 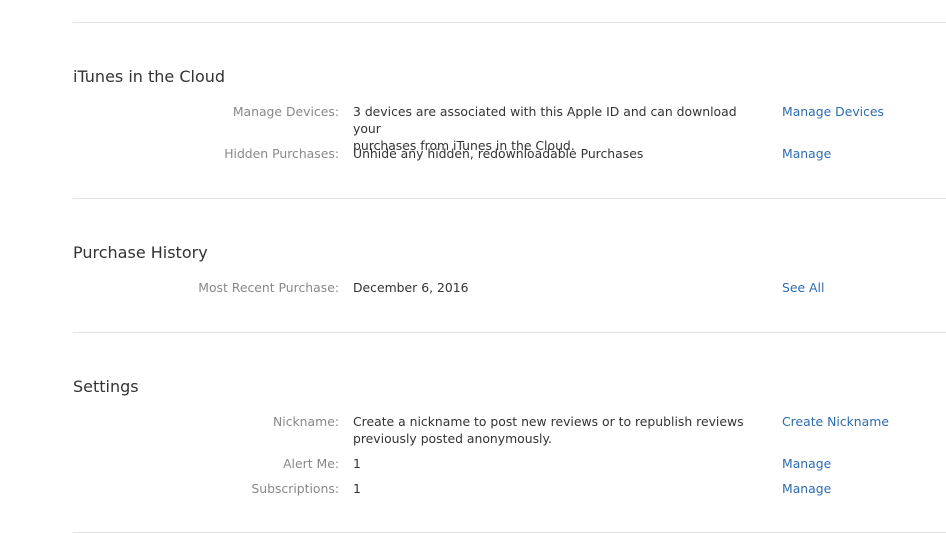 What do you see at coordinates (509, 532) in the screenshot?
I see `divider-bottom` at bounding box center [509, 532].